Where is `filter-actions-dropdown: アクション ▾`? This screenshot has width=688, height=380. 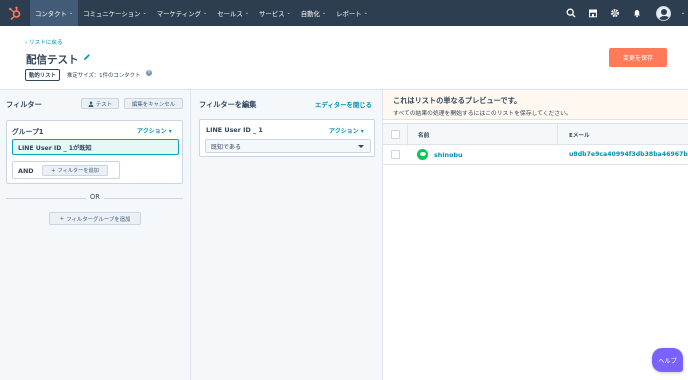 filter-actions-dropdown: アクション ▾ is located at coordinates (346, 130).